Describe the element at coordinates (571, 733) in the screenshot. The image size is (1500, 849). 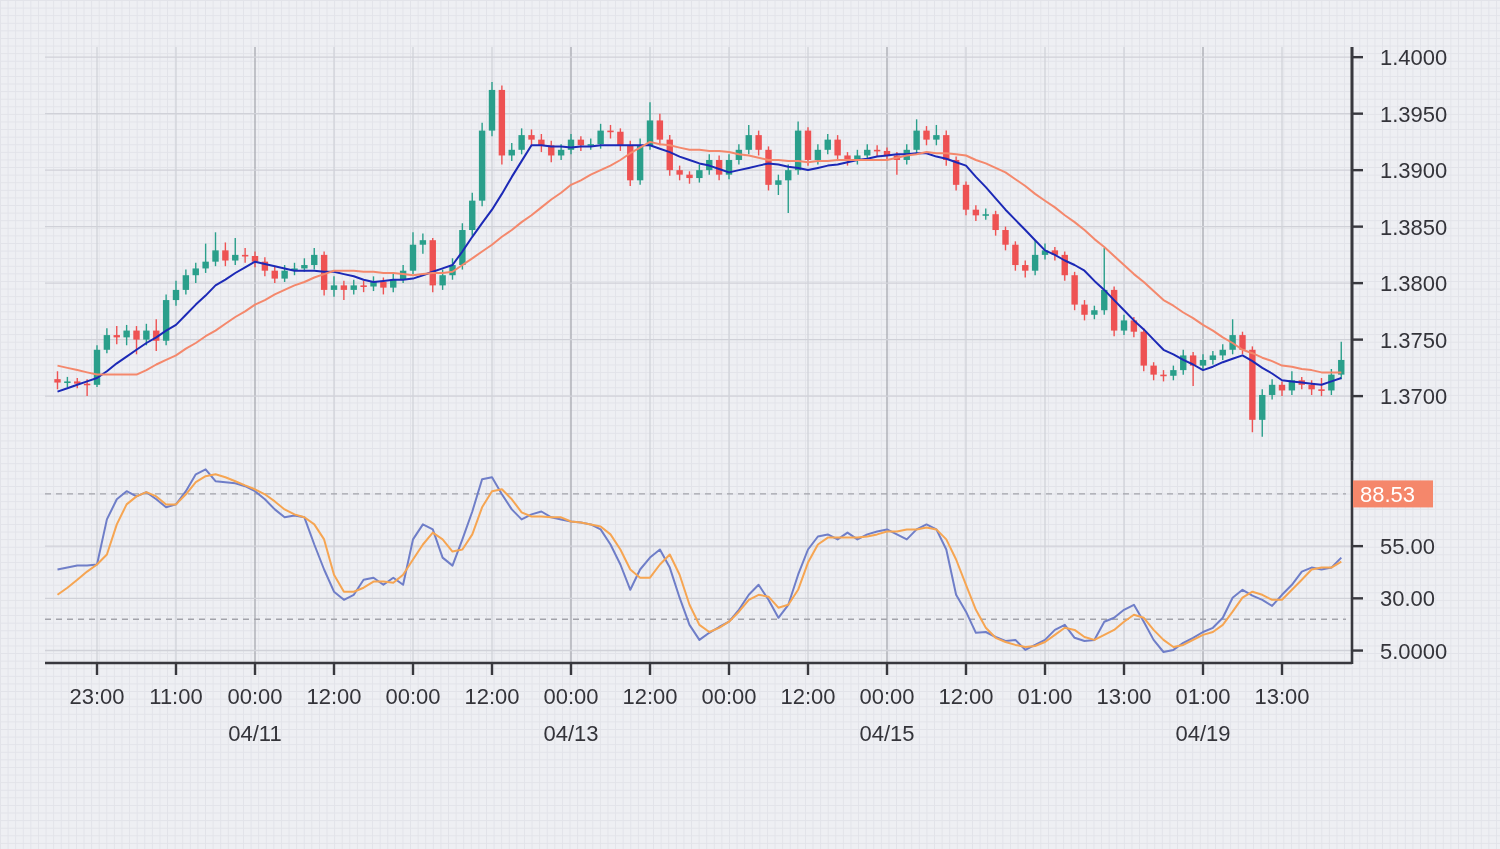
I see `date-label: 04/13` at that location.